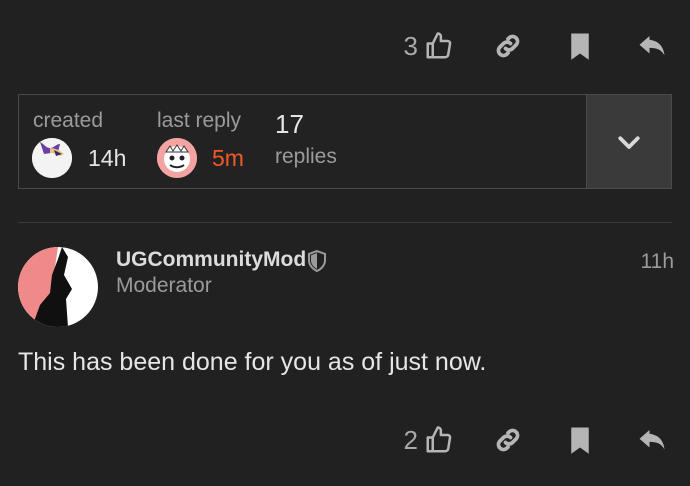  What do you see at coordinates (345, 222) in the screenshot?
I see `post-divider` at bounding box center [345, 222].